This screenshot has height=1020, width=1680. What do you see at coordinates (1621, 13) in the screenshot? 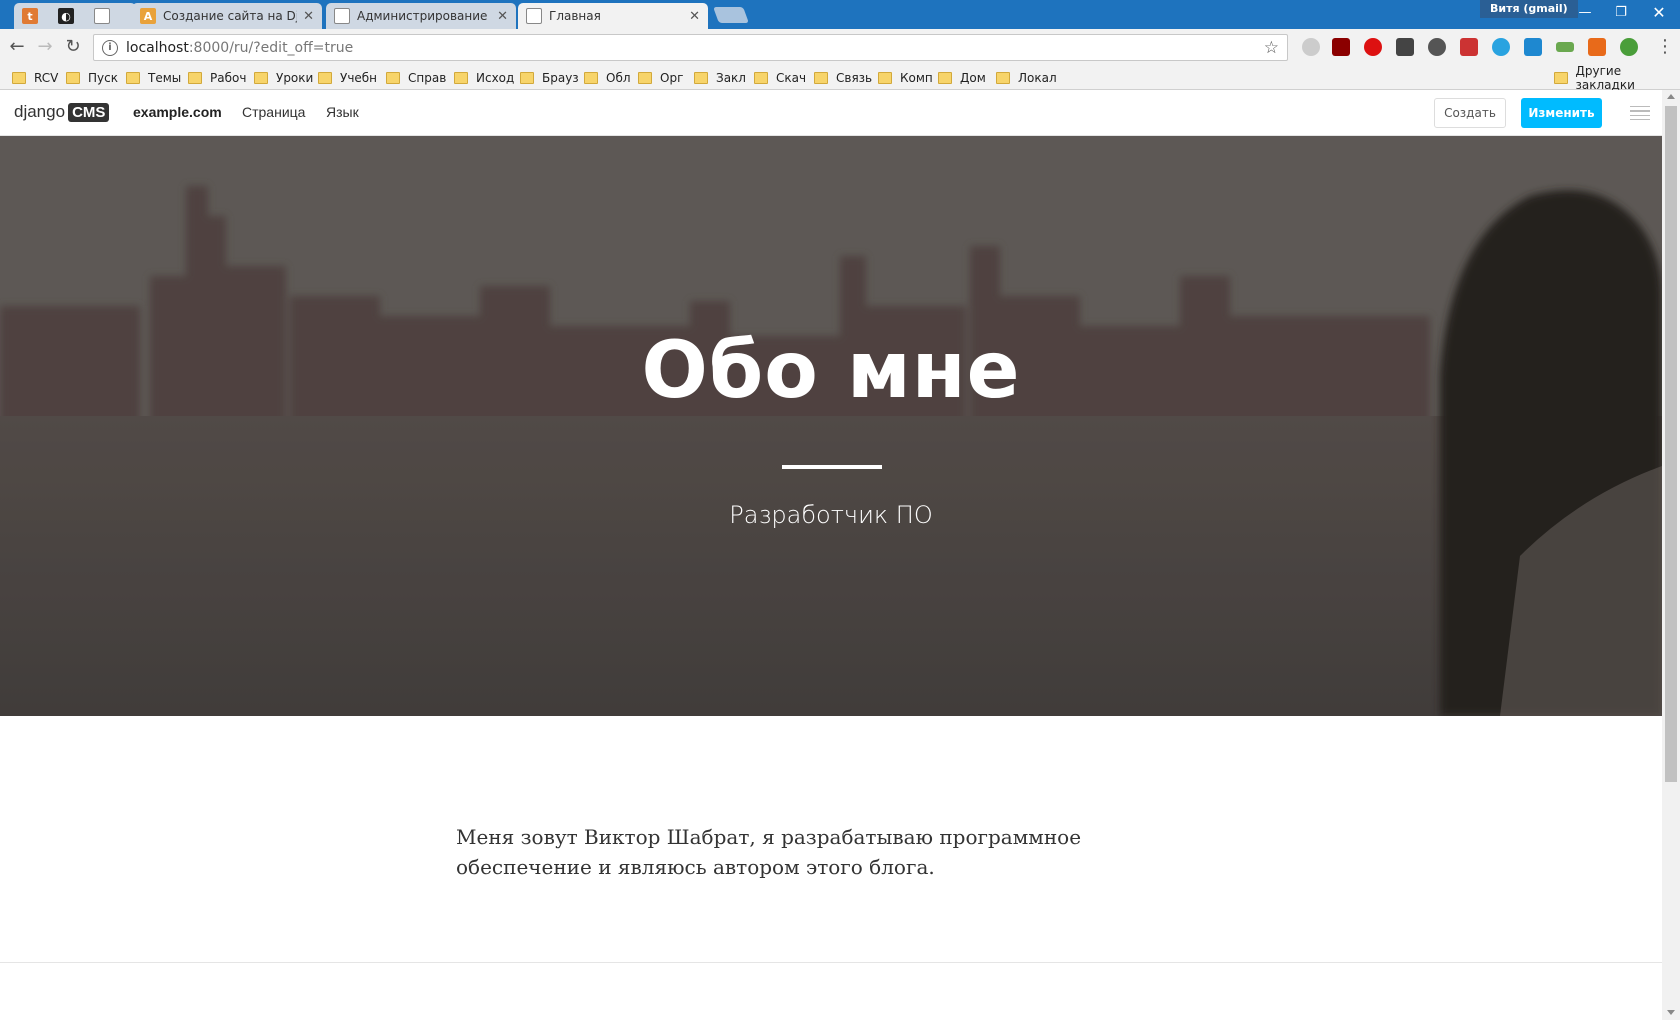
I see `restore-icon: ❐` at bounding box center [1621, 13].